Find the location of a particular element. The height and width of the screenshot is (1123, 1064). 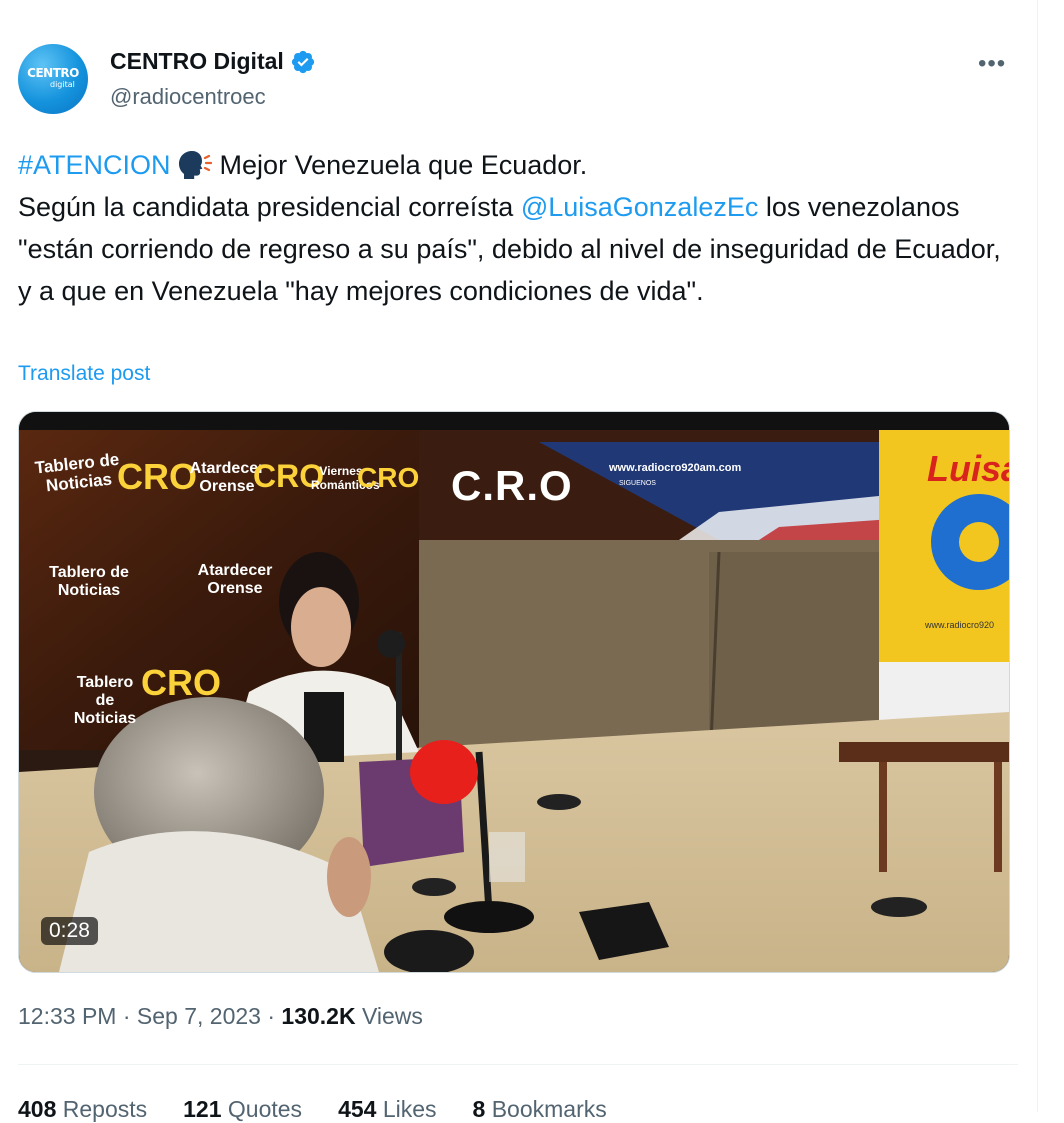

side-banner-url: www.radiocro920 is located at coordinates (960, 625).